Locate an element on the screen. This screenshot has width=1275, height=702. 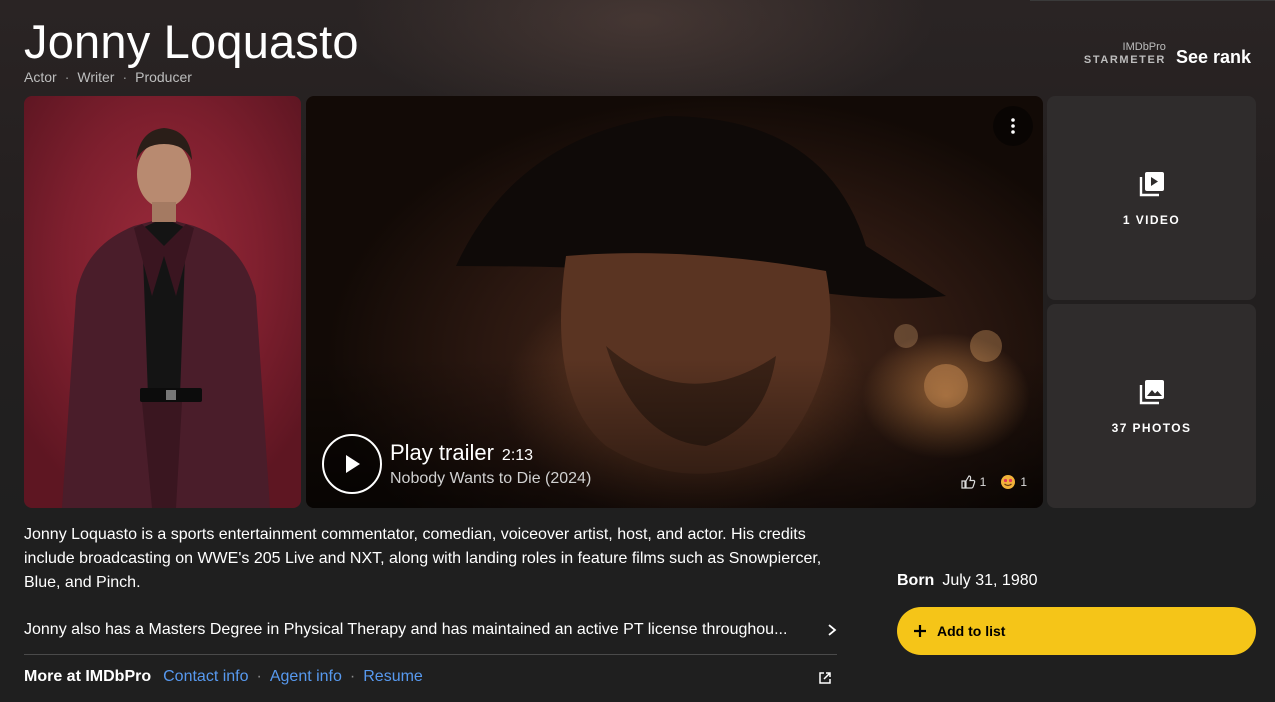
external-link-icon is located at coordinates (825, 678).